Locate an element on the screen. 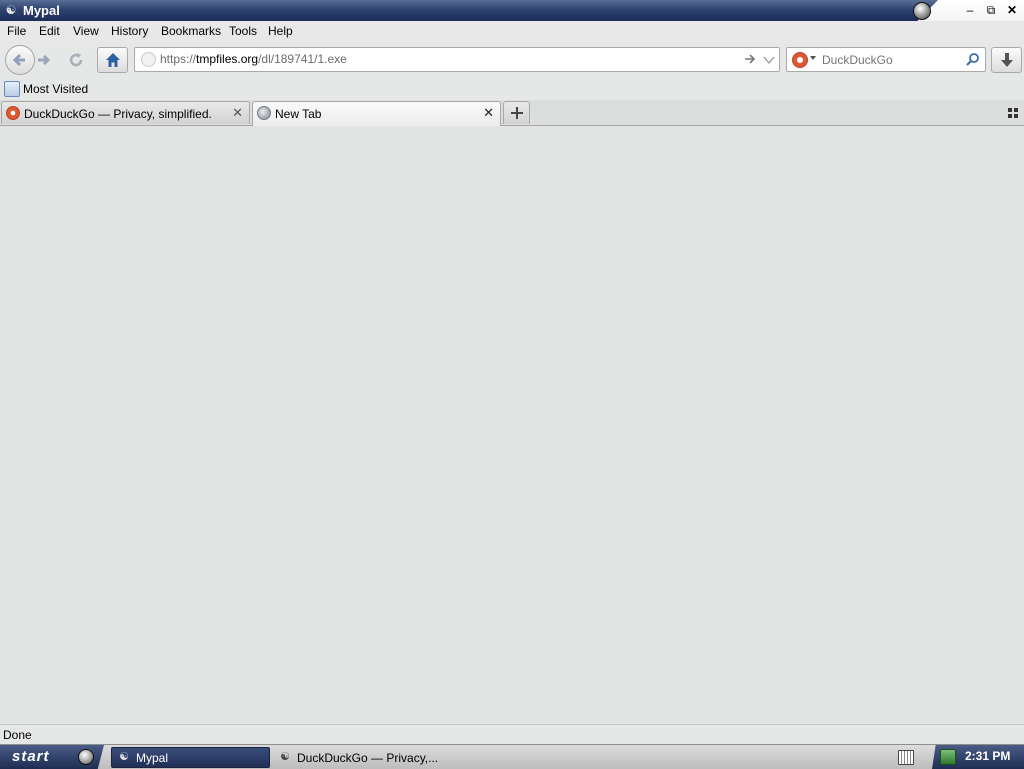 The height and width of the screenshot is (769, 1024). tab-duckduckgo: DuckDuckGo — Privacy, simplified. ✕ is located at coordinates (125, 112).